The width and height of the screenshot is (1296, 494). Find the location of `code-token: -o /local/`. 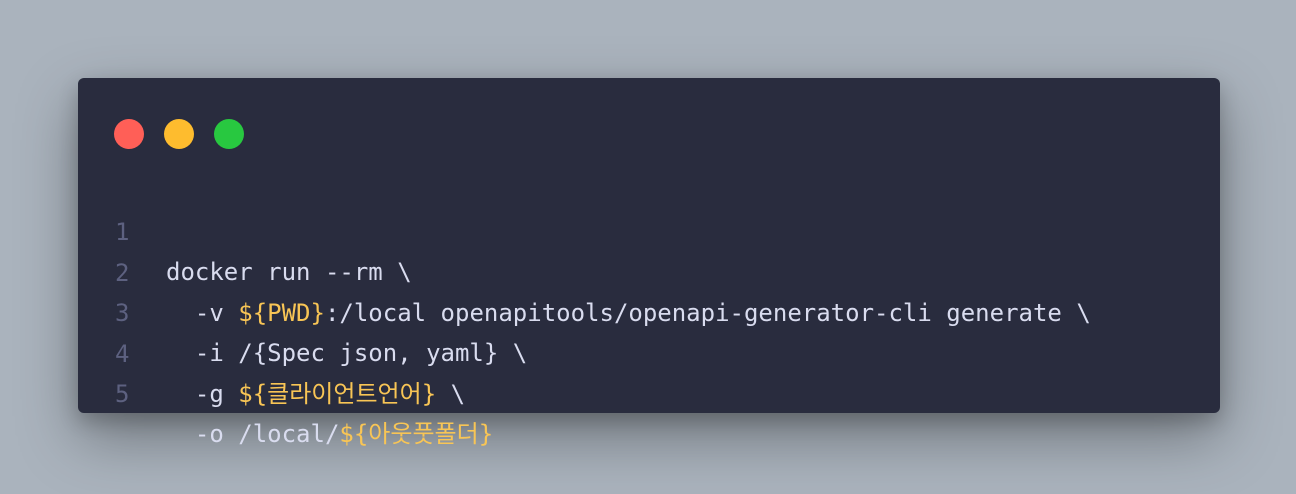

code-token: -o /local/ is located at coordinates (253, 434).